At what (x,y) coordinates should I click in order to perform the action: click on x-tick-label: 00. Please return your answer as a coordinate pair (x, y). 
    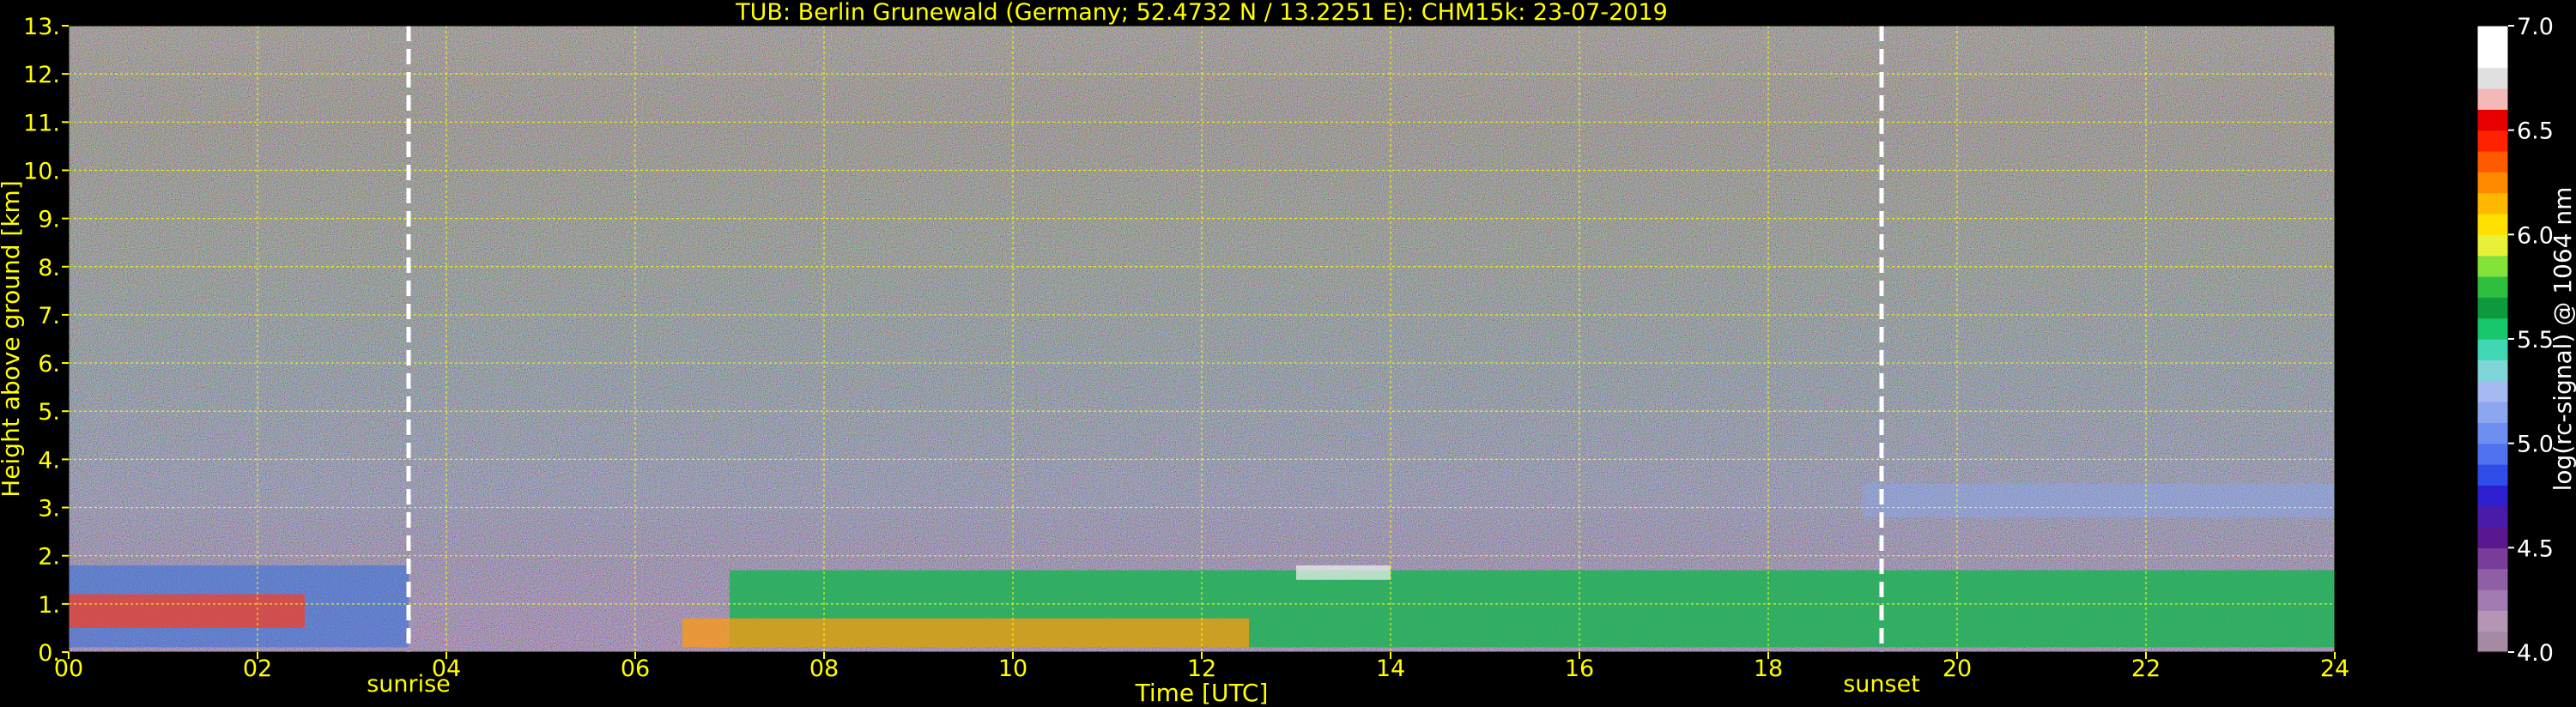
    Looking at the image, I should click on (68, 669).